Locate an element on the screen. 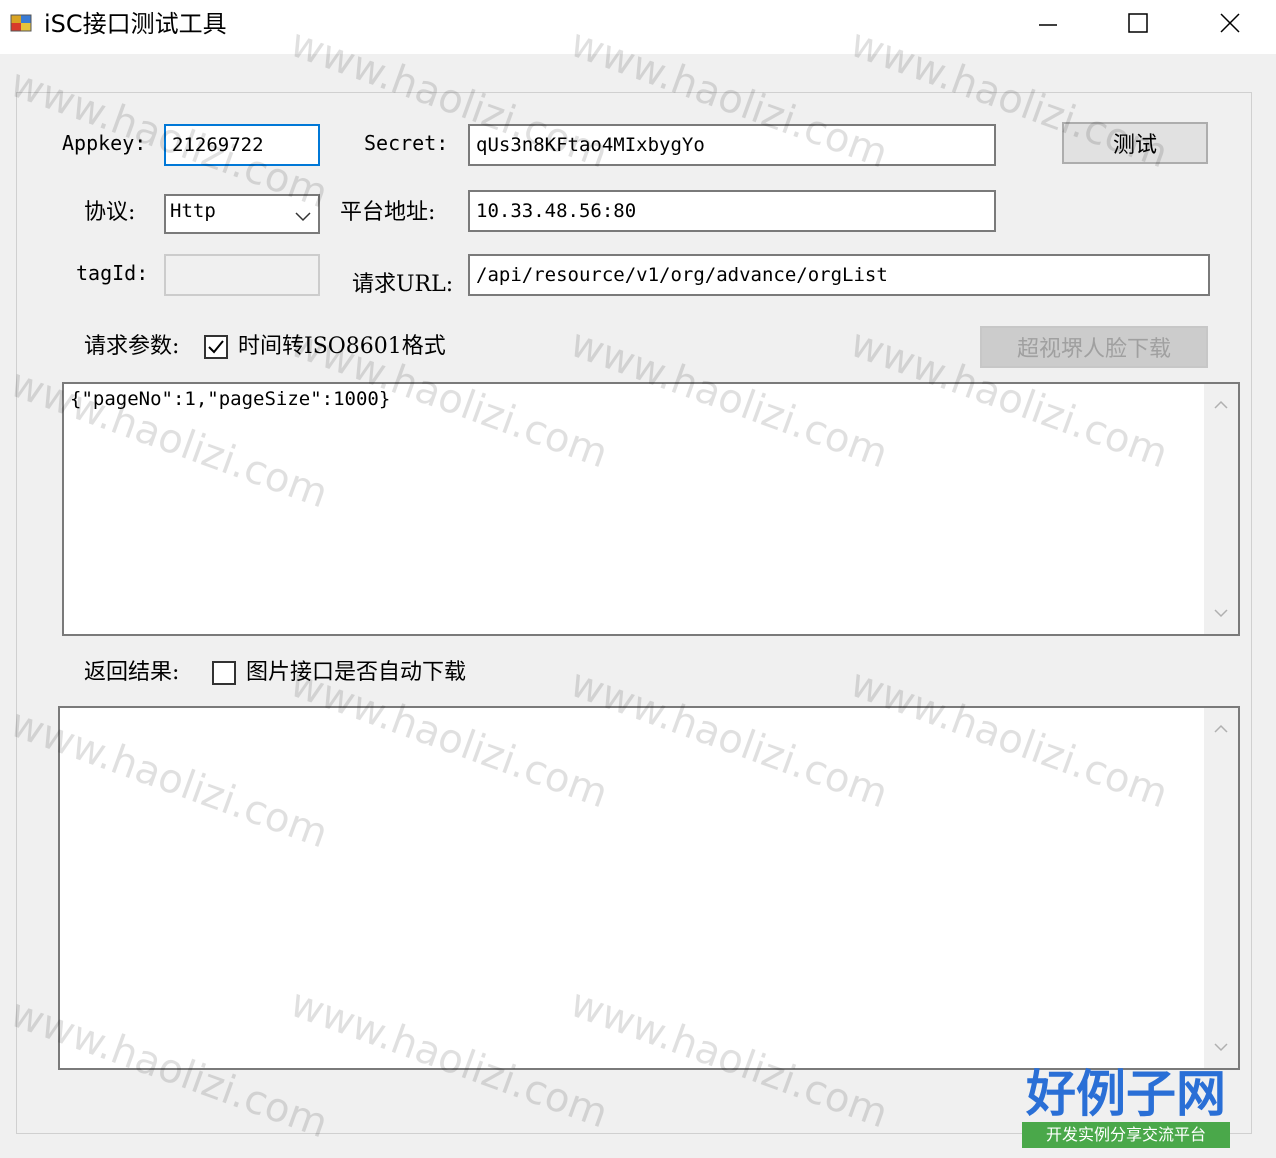  params-text: {"pageNo":1,"pageSize":1000} is located at coordinates (230, 399).